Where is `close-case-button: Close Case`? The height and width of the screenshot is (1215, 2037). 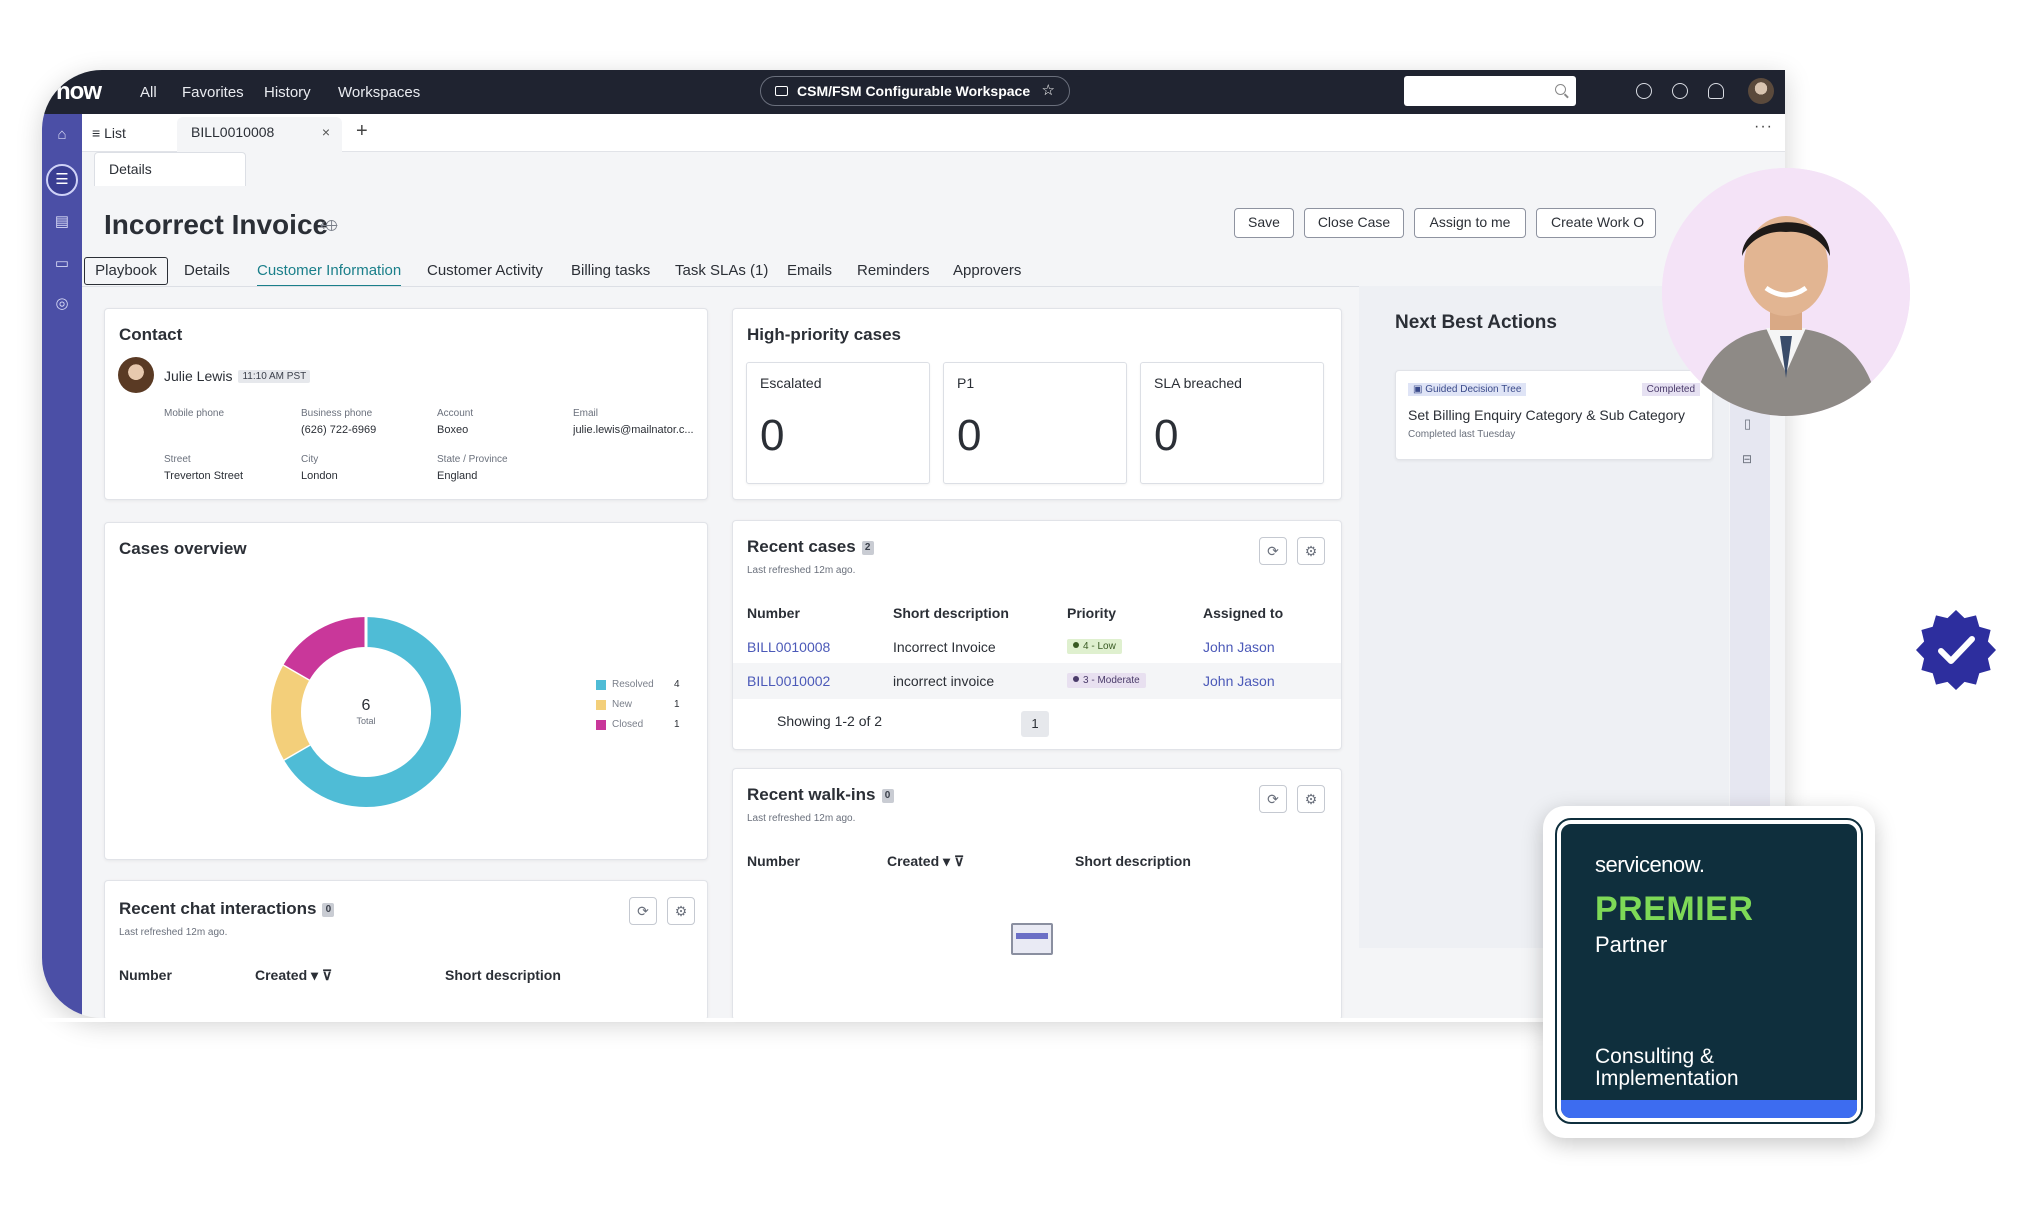
close-case-button: Close Case is located at coordinates (1354, 223).